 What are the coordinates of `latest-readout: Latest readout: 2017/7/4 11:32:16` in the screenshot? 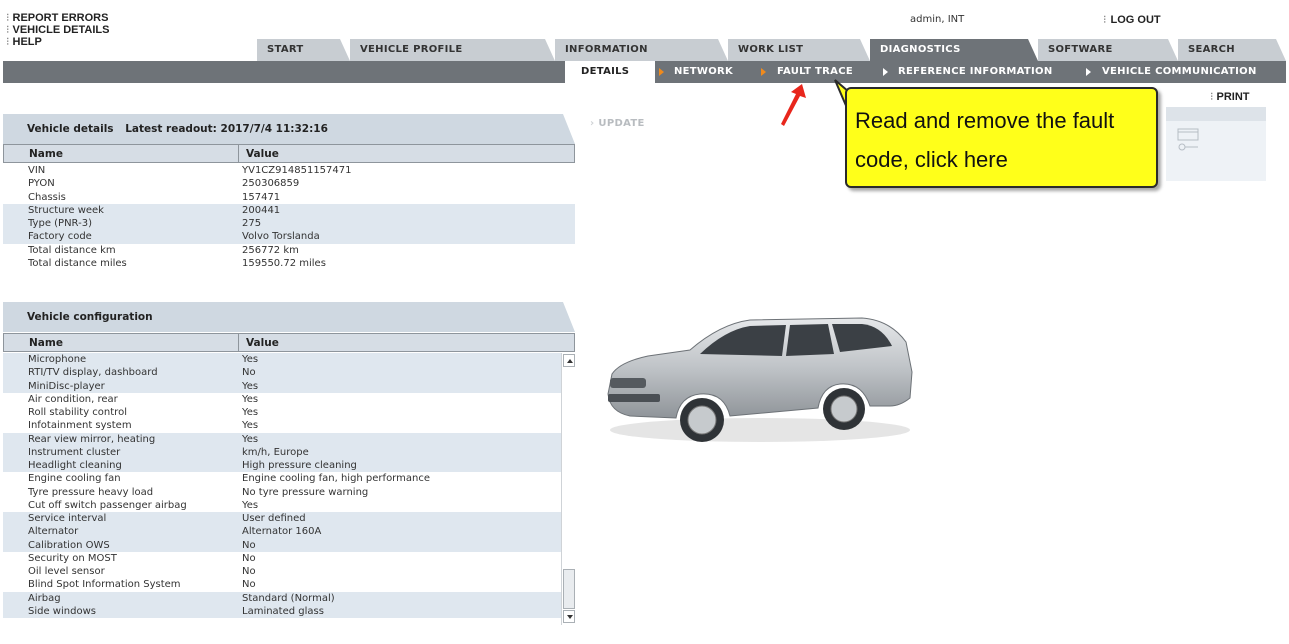 It's located at (226, 129).